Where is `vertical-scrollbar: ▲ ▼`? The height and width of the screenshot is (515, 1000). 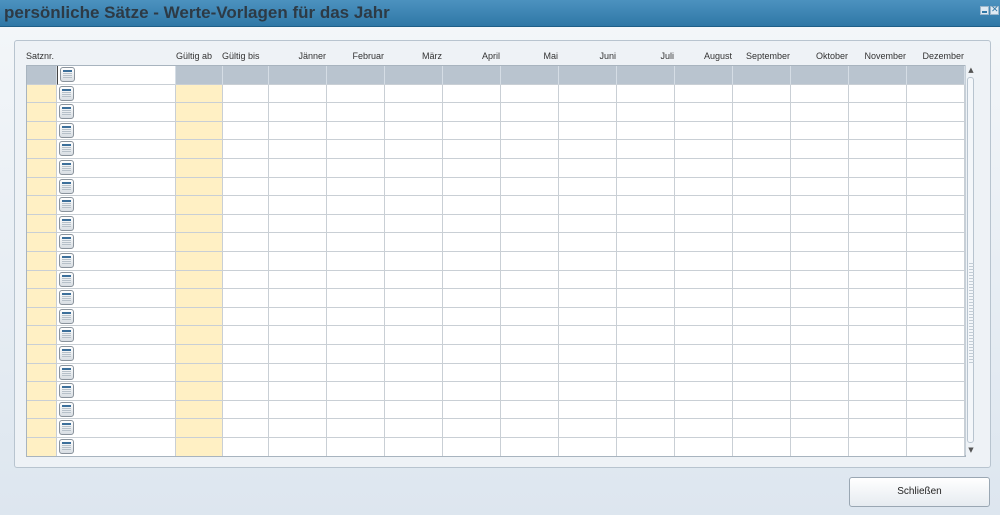 vertical-scrollbar: ▲ ▼ is located at coordinates (970, 260).